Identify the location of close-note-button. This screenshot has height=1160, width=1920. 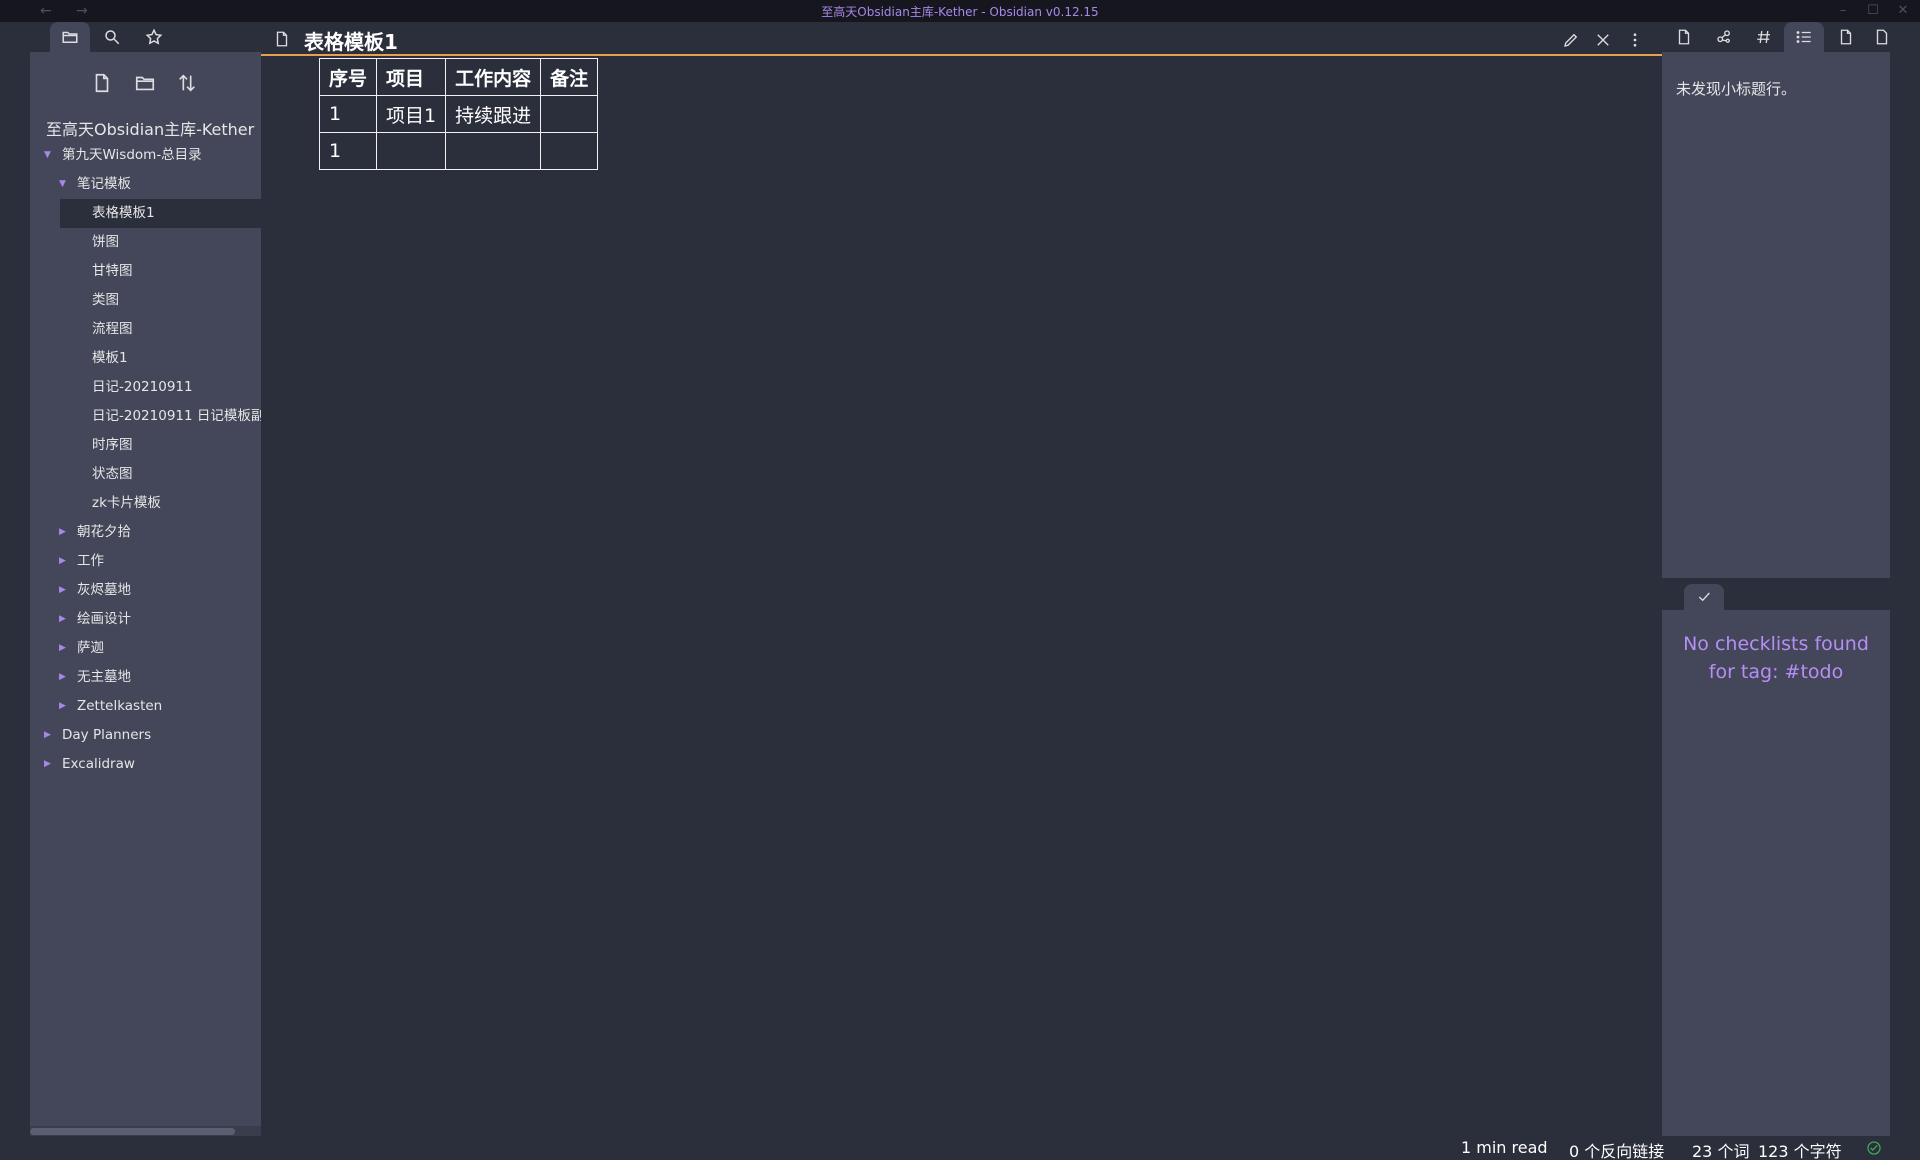
(1603, 40).